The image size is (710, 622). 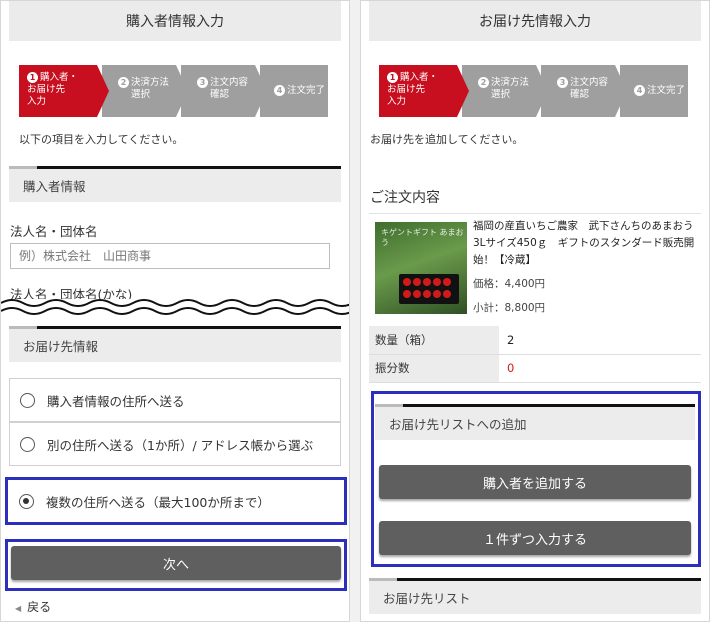 What do you see at coordinates (422, 237) in the screenshot?
I see `image-caption: キゲントギフト あまおう` at bounding box center [422, 237].